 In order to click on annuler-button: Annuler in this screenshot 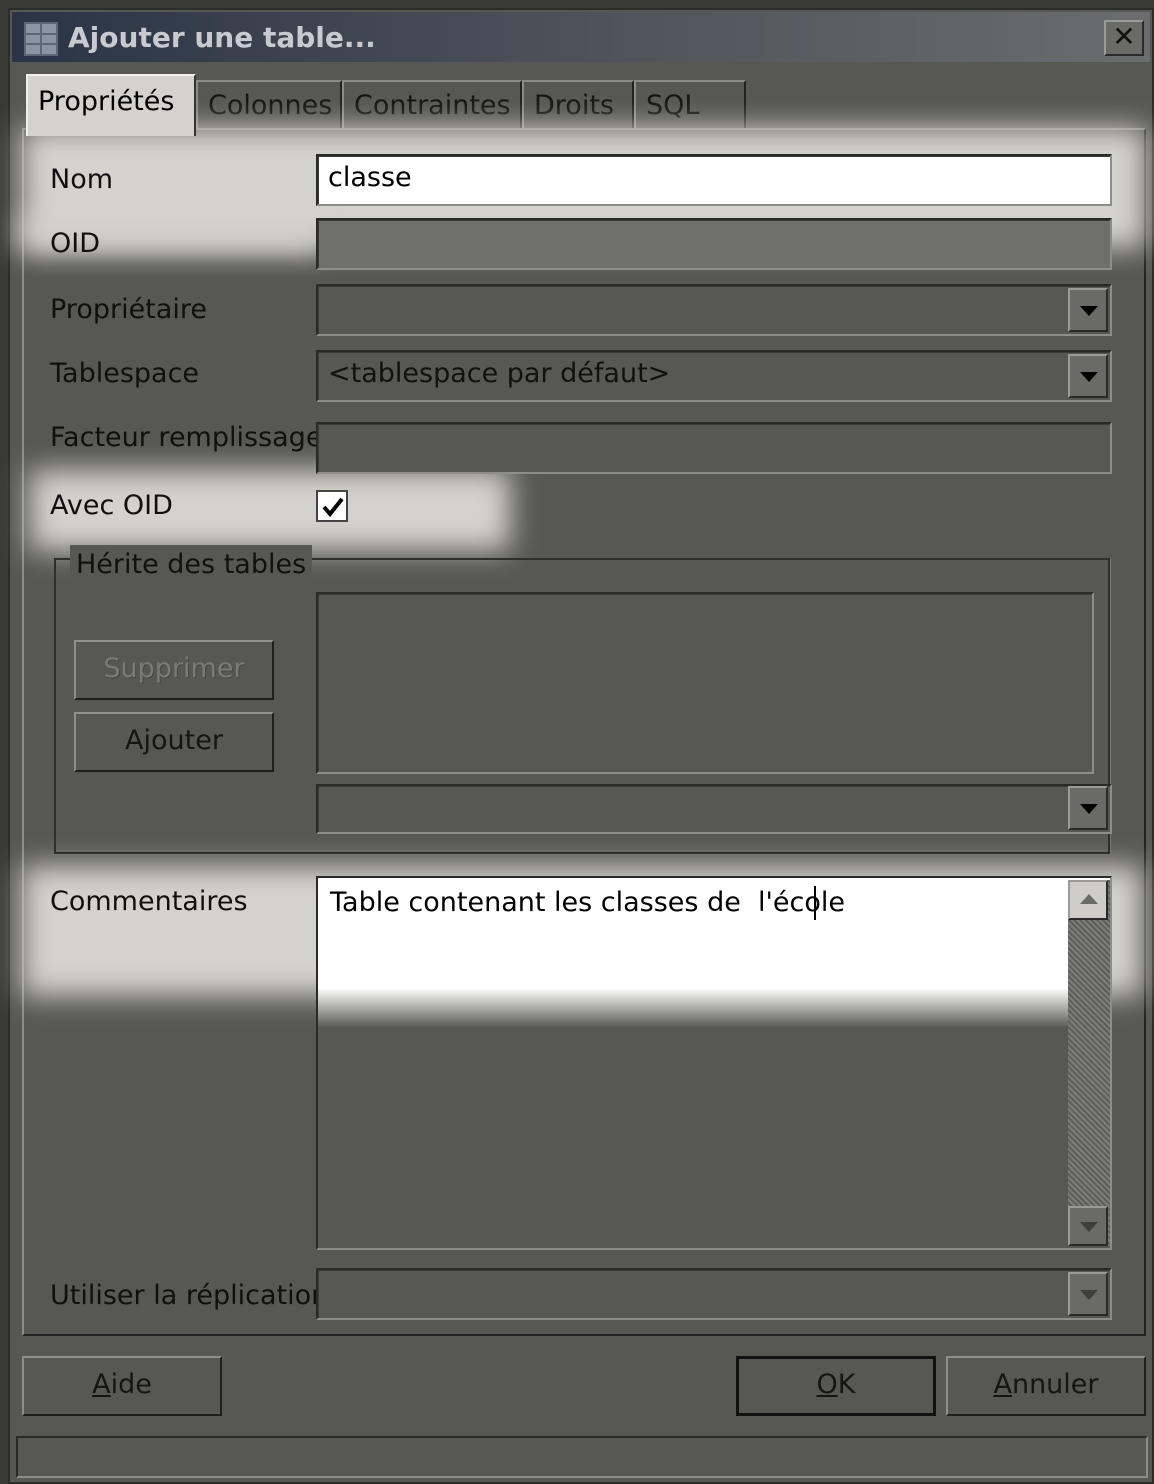, I will do `click(1046, 1386)`.